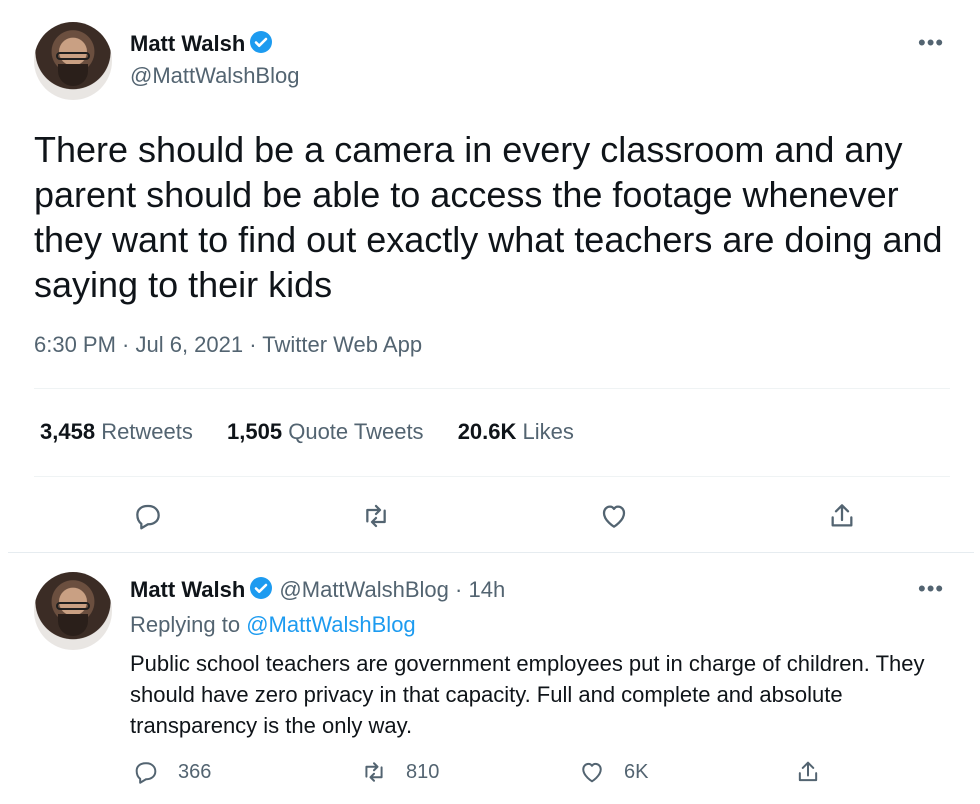  What do you see at coordinates (356, 431) in the screenshot?
I see `quotes-label: Quote Tweets` at bounding box center [356, 431].